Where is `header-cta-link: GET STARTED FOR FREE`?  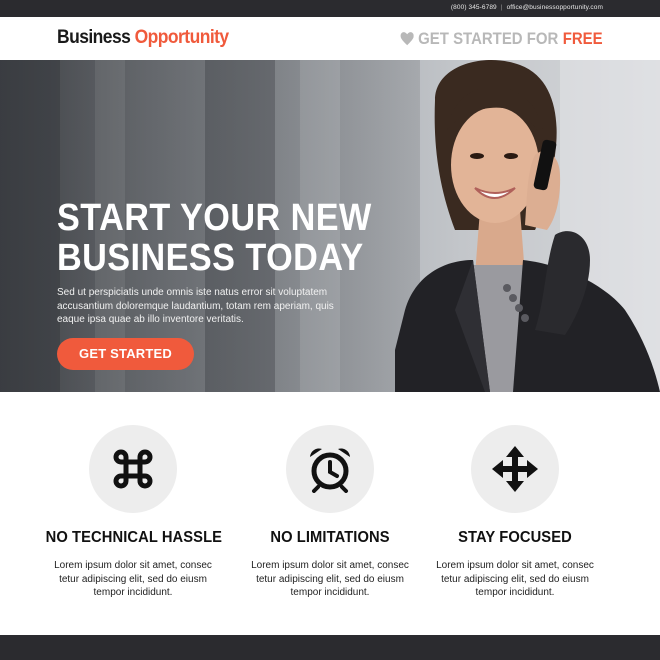
header-cta-link: GET STARTED FOR FREE is located at coordinates (501, 39).